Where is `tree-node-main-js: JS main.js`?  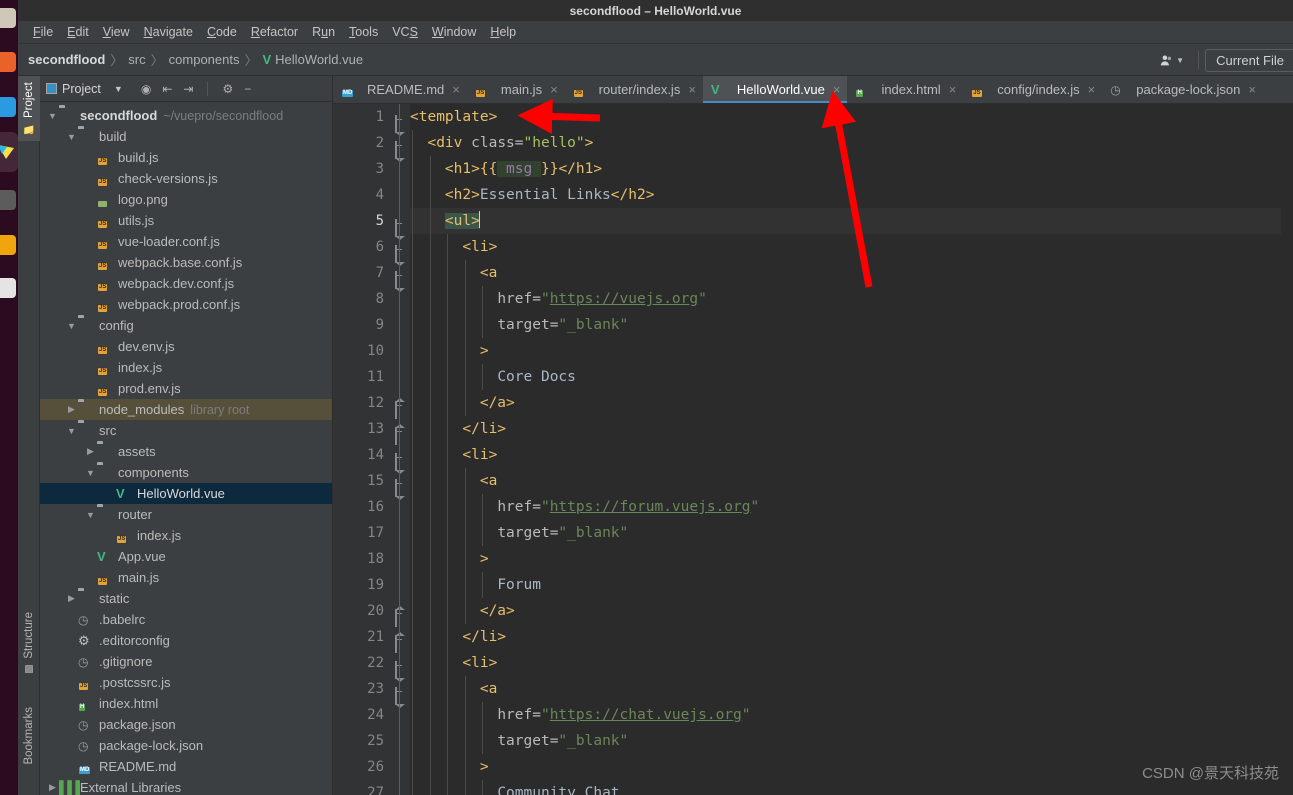
tree-node-main-js: JS main.js is located at coordinates (186, 577).